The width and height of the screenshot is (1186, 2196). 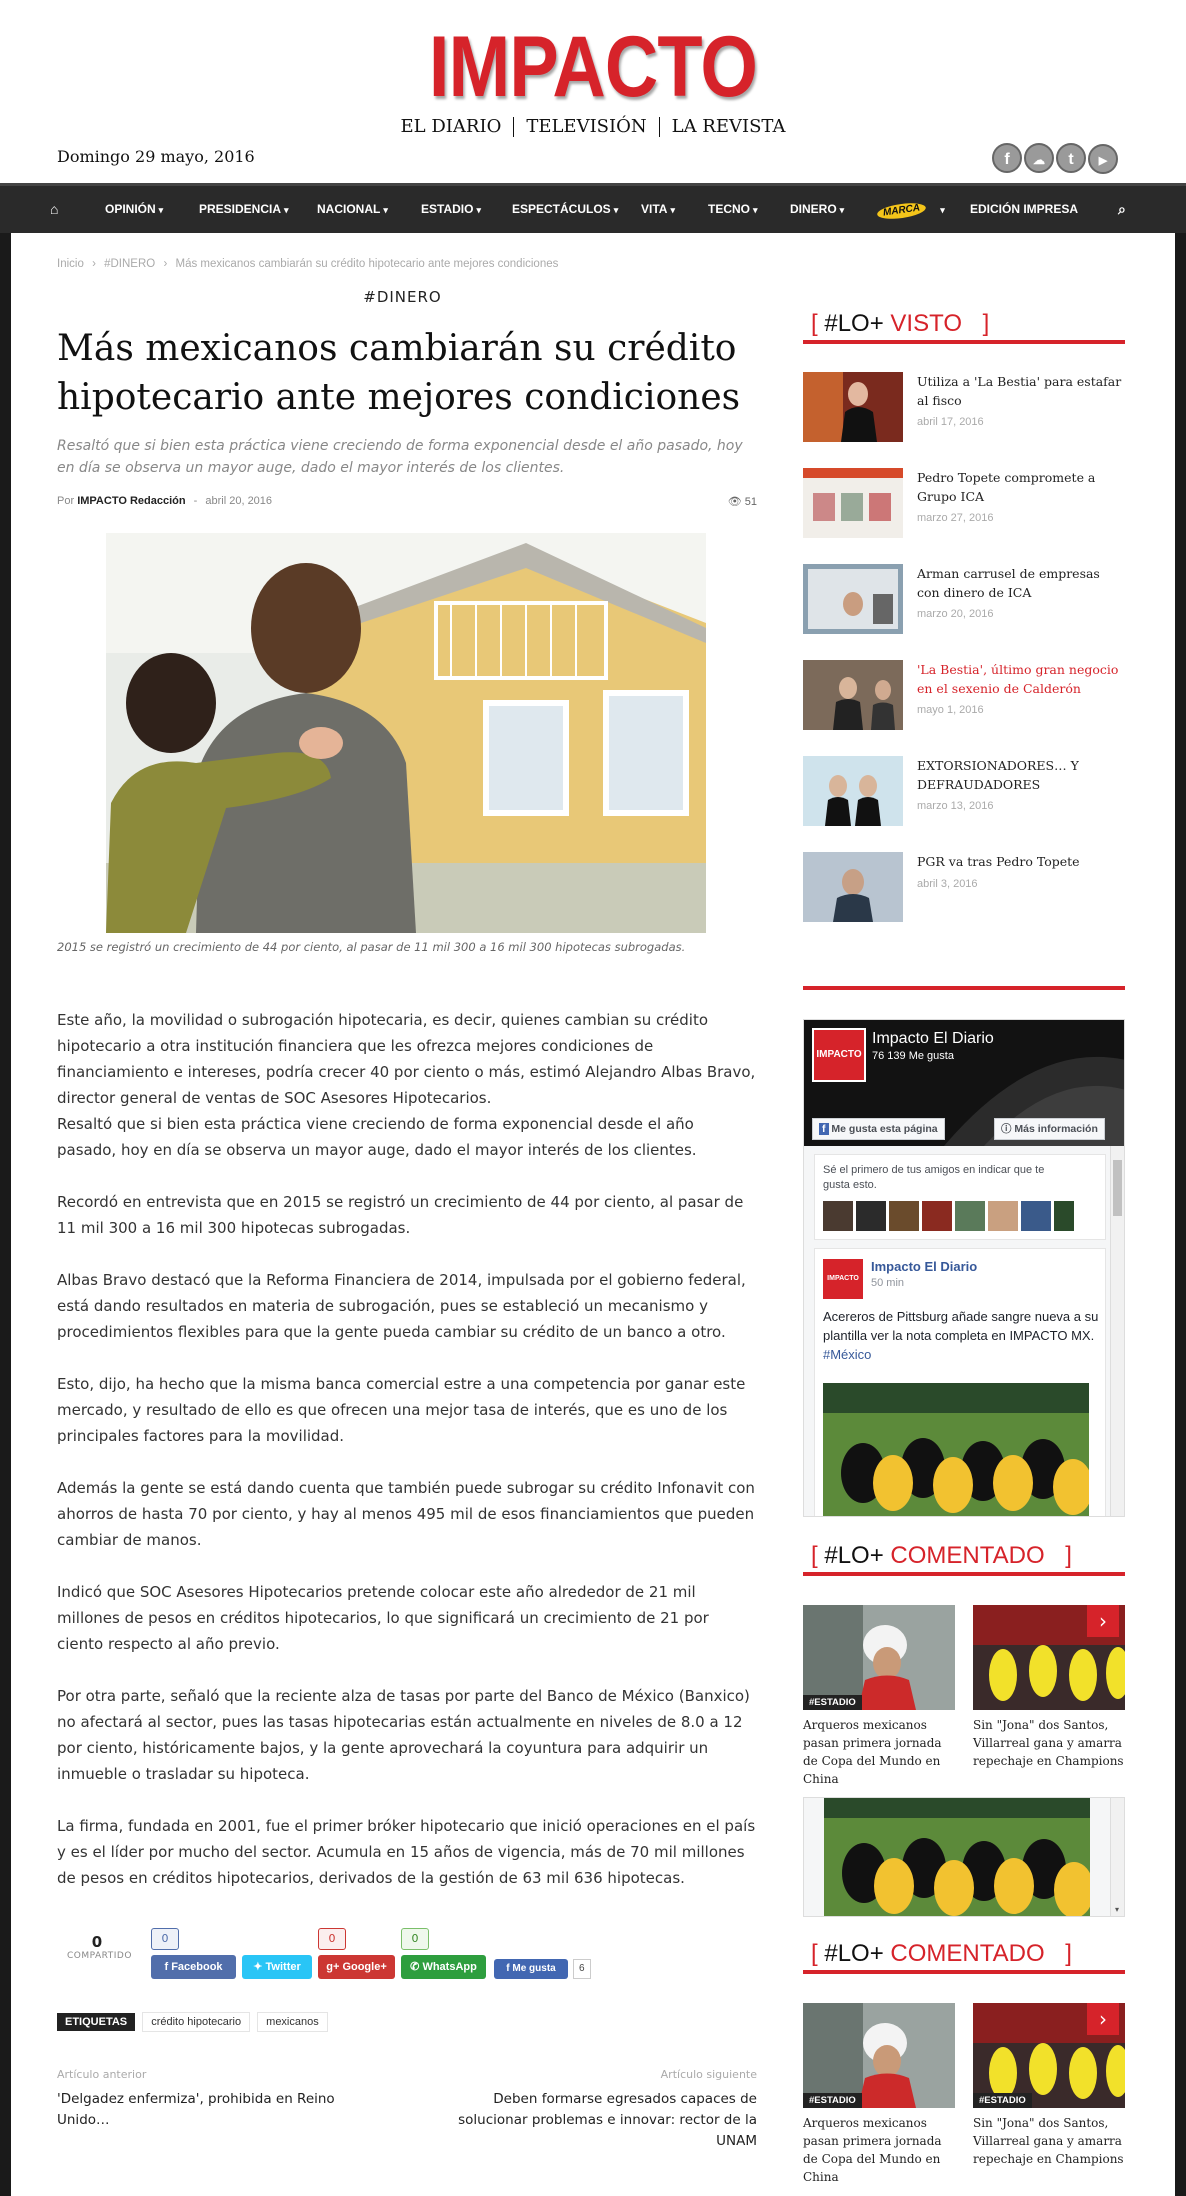 What do you see at coordinates (1117, 1331) in the screenshot?
I see `fb-scrollbar` at bounding box center [1117, 1331].